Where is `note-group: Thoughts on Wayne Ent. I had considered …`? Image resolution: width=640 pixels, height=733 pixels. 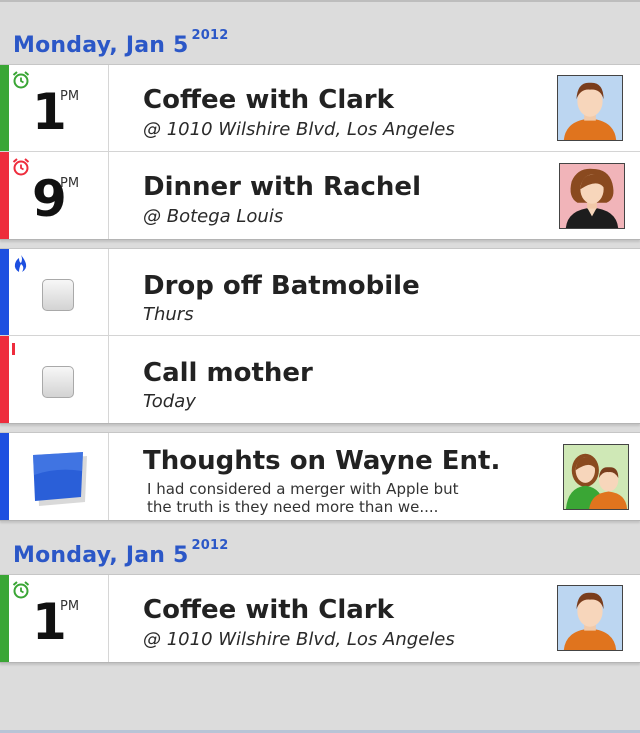
note-group: Thoughts on Wayne Ent. I had considered … is located at coordinates (320, 476).